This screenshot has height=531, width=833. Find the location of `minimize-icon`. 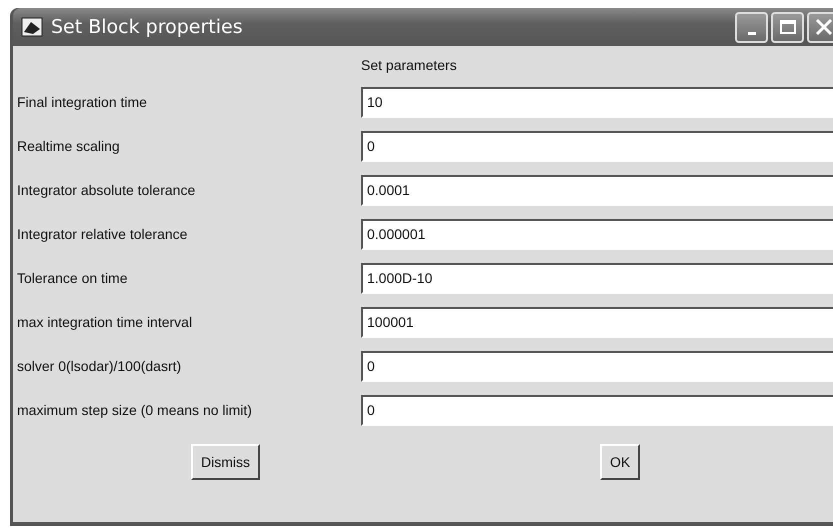

minimize-icon is located at coordinates (752, 33).